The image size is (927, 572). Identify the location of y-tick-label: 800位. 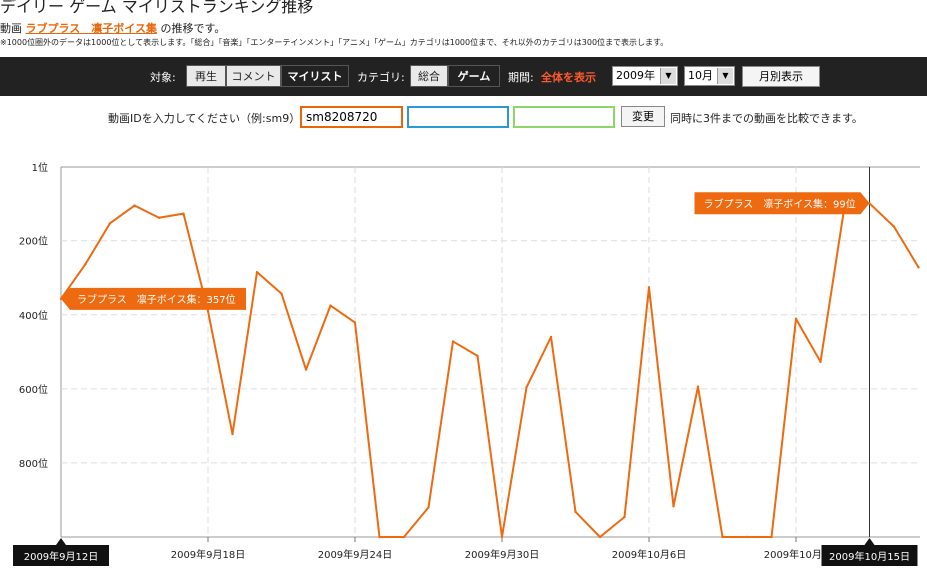
(33, 463).